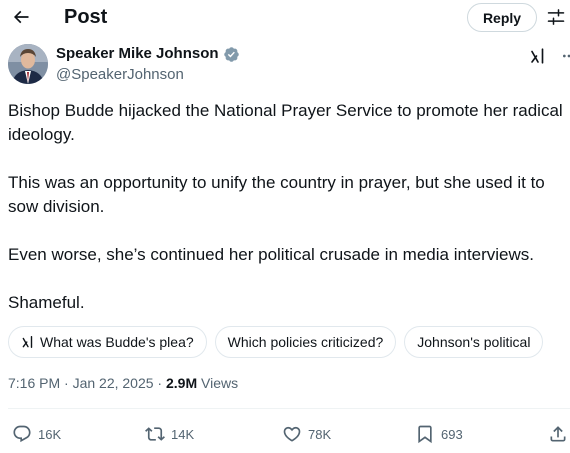  What do you see at coordinates (81, 383) in the screenshot?
I see `timestamp: 7:16 PM · Jan 22, 2025` at bounding box center [81, 383].